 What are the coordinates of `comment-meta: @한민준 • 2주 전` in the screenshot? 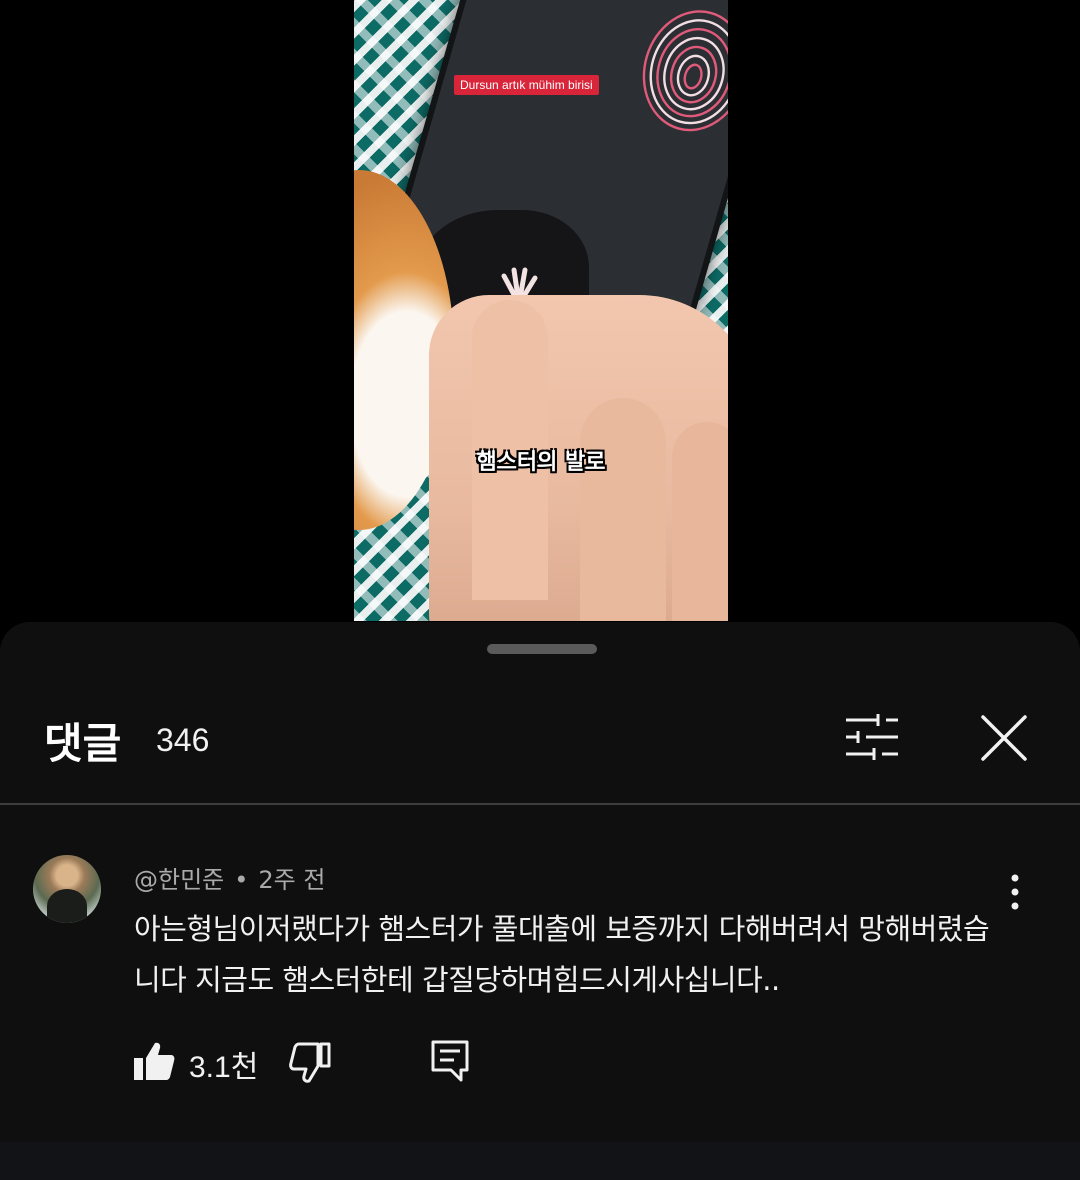 It's located at (229, 877).